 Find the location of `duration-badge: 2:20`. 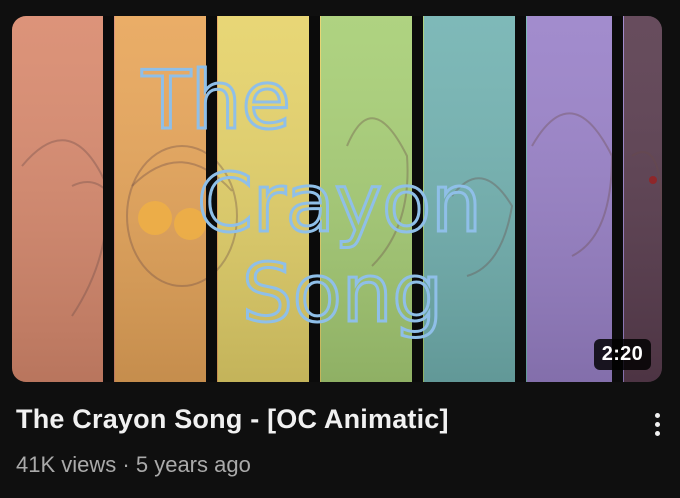

duration-badge: 2:20 is located at coordinates (622, 354).